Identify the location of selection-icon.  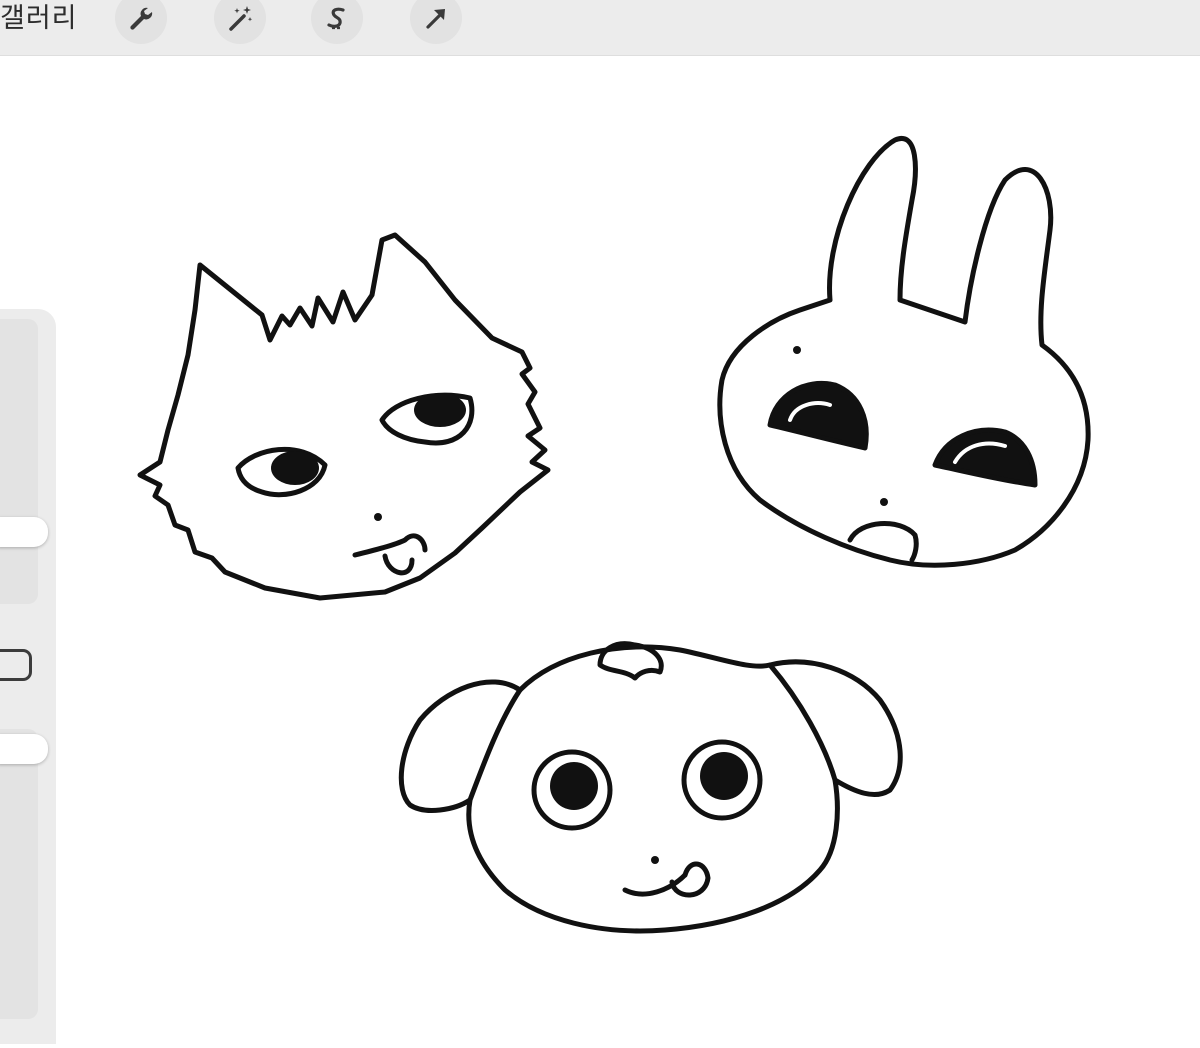
(336, 18).